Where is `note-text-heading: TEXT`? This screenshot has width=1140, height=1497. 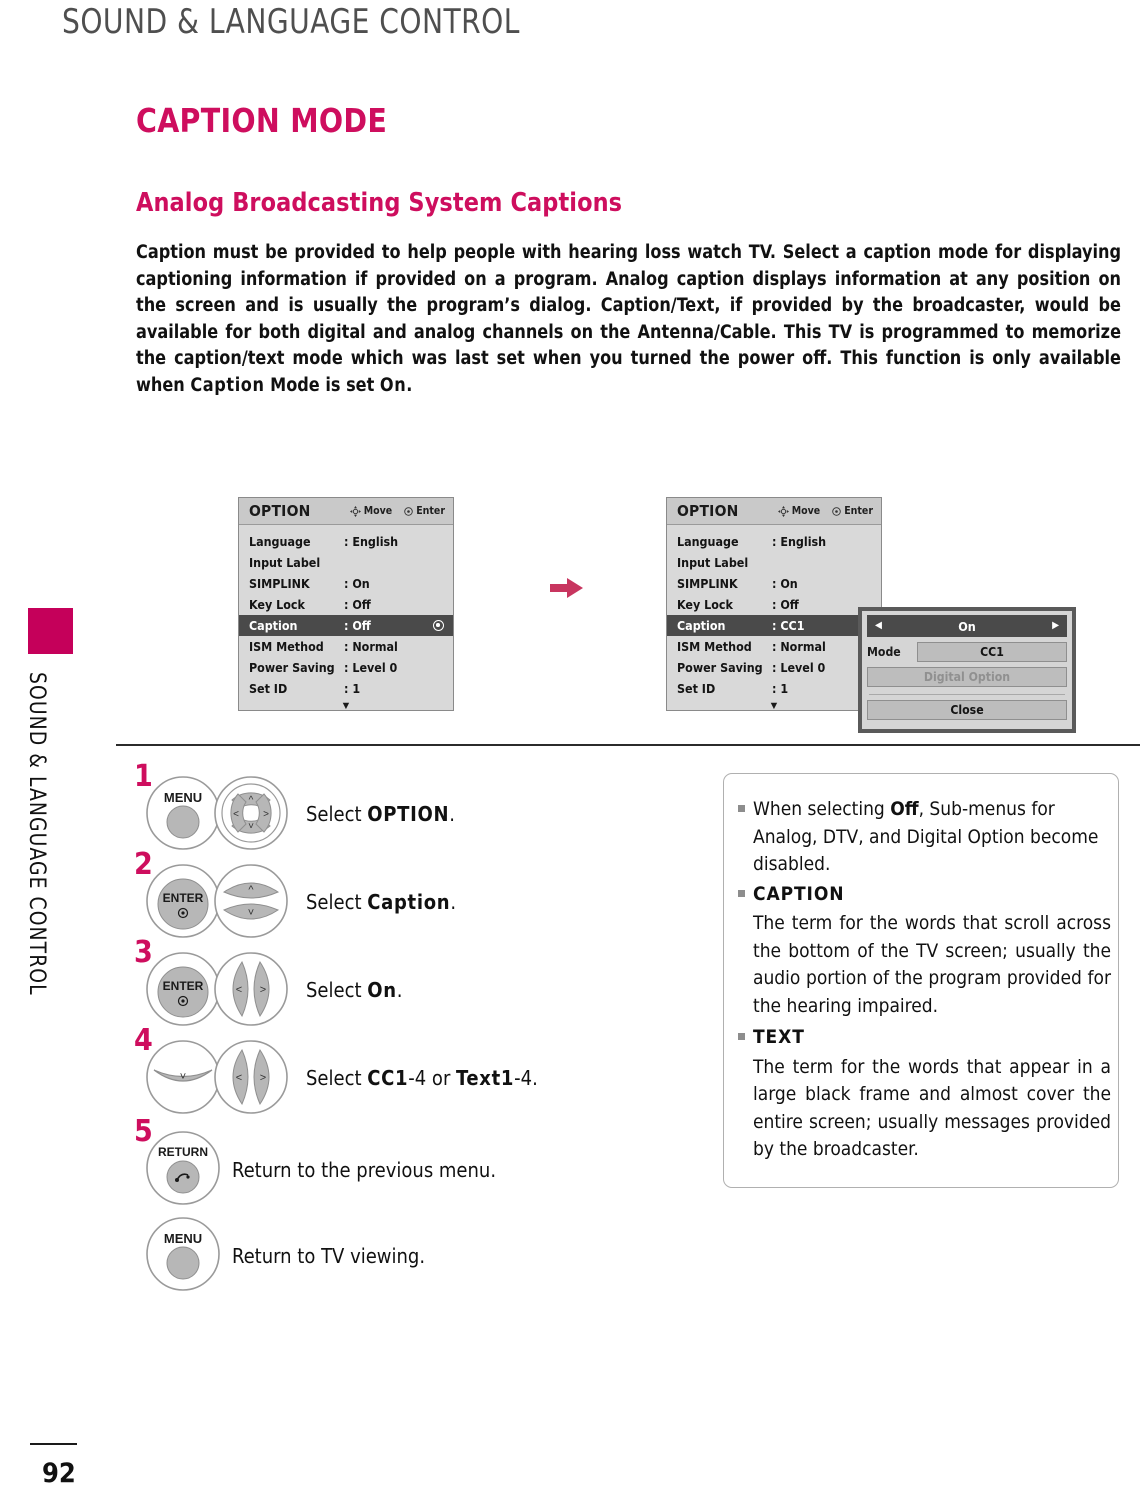 note-text-heading: TEXT is located at coordinates (779, 1037).